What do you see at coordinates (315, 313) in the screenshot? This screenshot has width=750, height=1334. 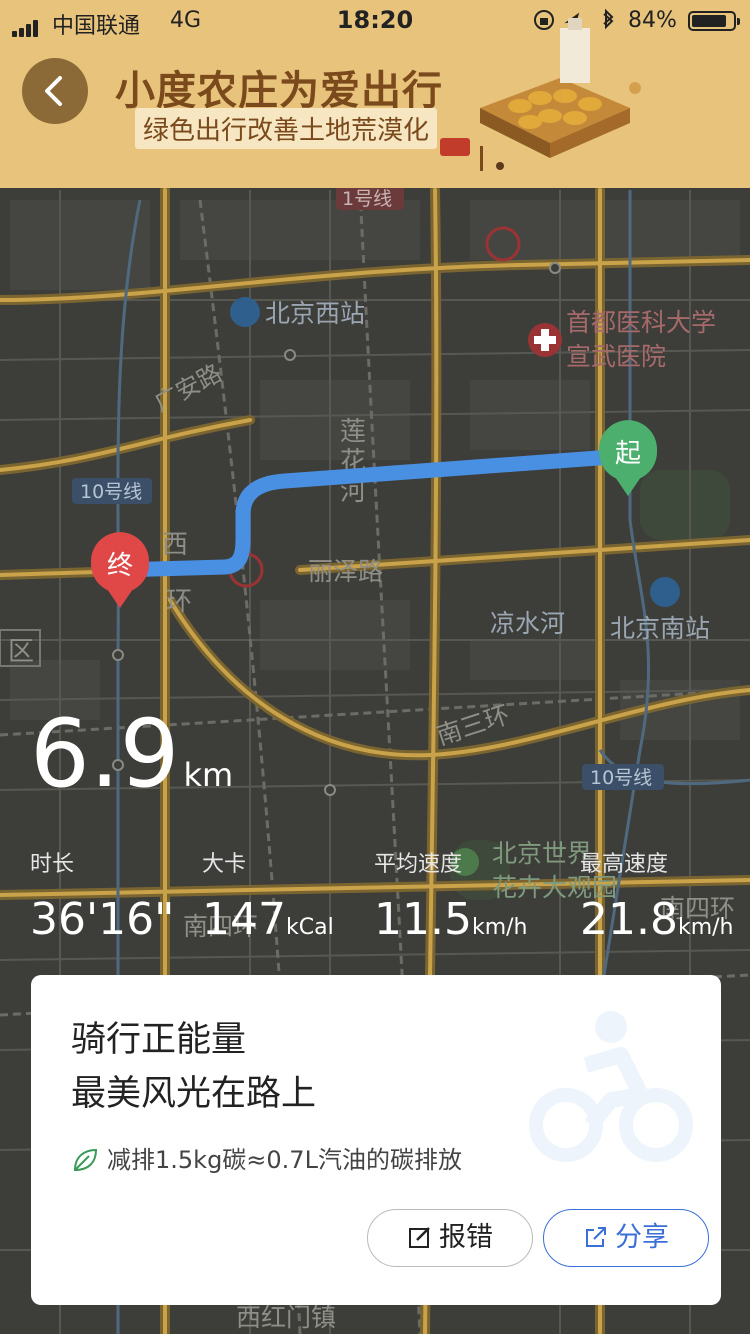 I see `map-label-station: 北京西站` at bounding box center [315, 313].